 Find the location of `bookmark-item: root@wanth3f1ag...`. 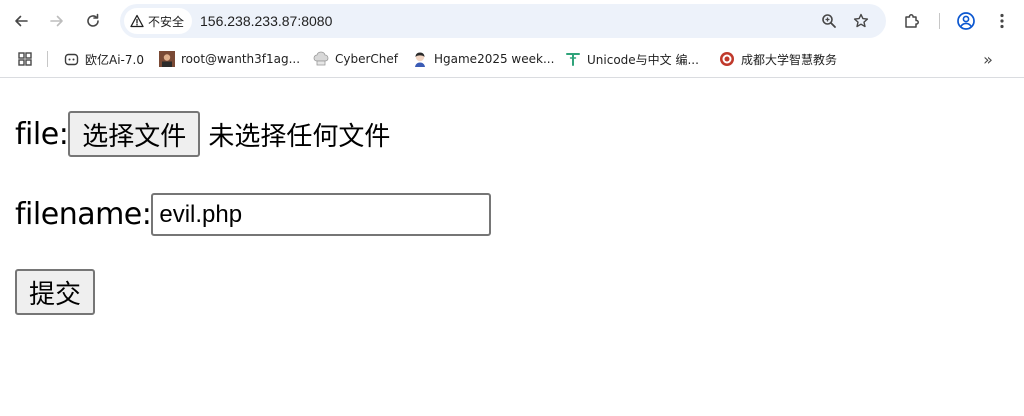

bookmark-item: root@wanth3f1ag... is located at coordinates (229, 59).